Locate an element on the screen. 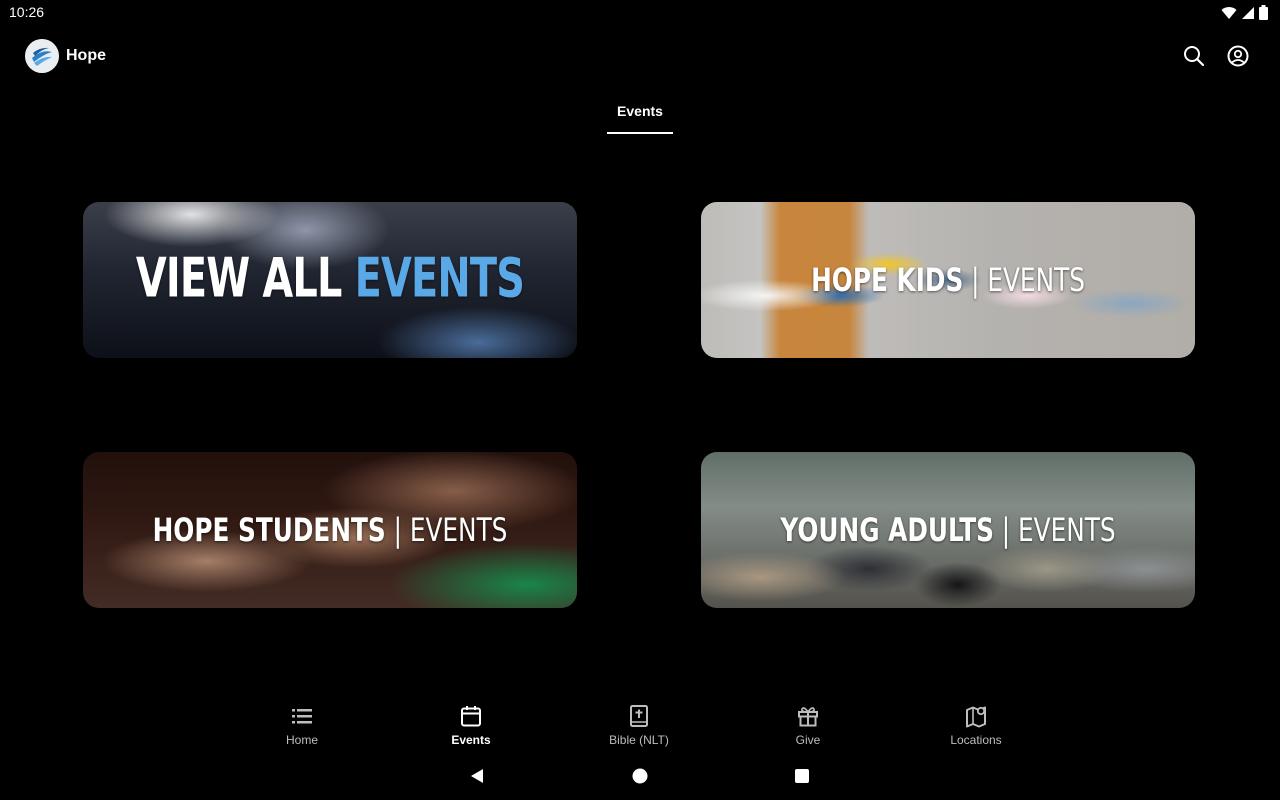 The width and height of the screenshot is (1280, 800). nav-events: Events is located at coordinates (471, 727).